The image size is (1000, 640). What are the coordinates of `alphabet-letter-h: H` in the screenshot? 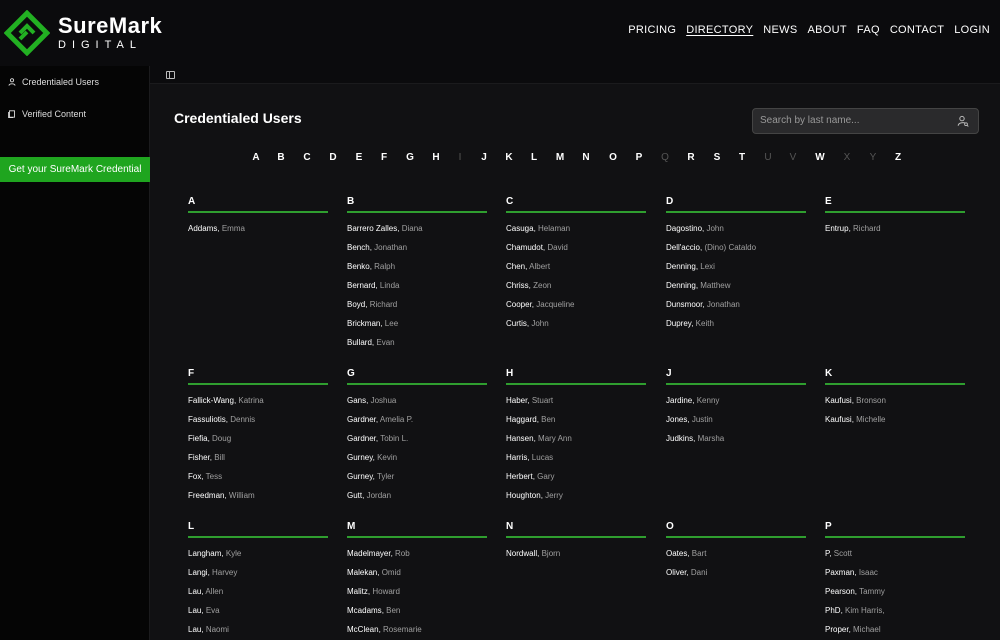 It's located at (435, 157).